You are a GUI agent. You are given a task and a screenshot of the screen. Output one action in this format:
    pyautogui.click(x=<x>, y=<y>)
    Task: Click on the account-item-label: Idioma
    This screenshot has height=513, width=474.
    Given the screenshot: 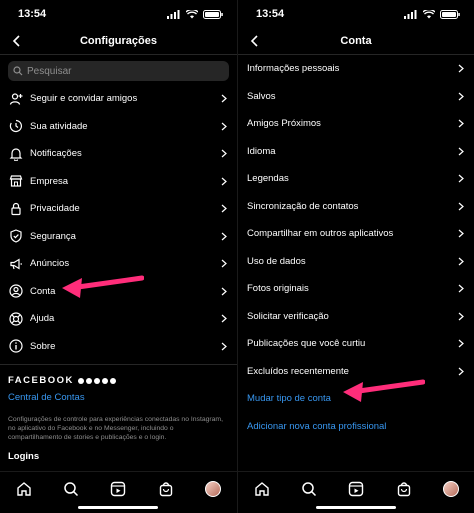 What is the action you would take?
    pyautogui.click(x=261, y=151)
    